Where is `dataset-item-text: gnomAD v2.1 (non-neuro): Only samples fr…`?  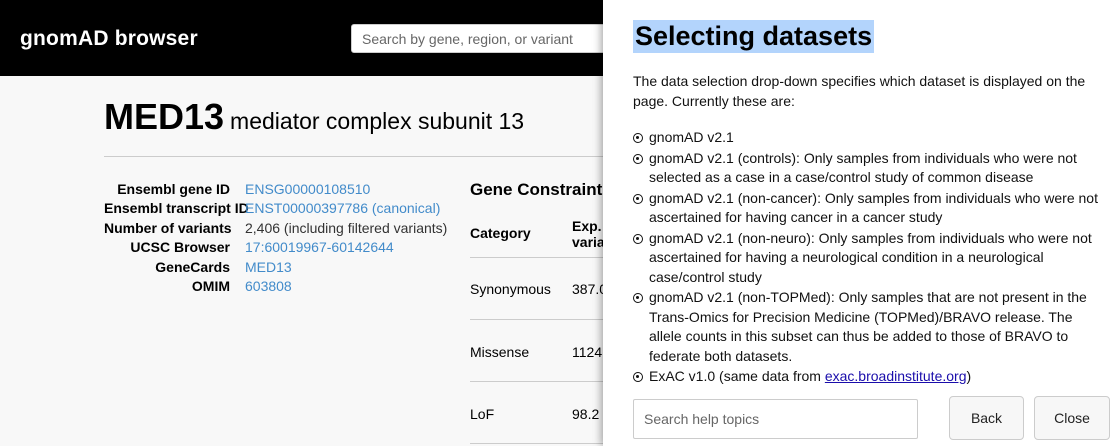
dataset-item-text: gnomAD v2.1 (non-neuro): Only samples fr… is located at coordinates (870, 257).